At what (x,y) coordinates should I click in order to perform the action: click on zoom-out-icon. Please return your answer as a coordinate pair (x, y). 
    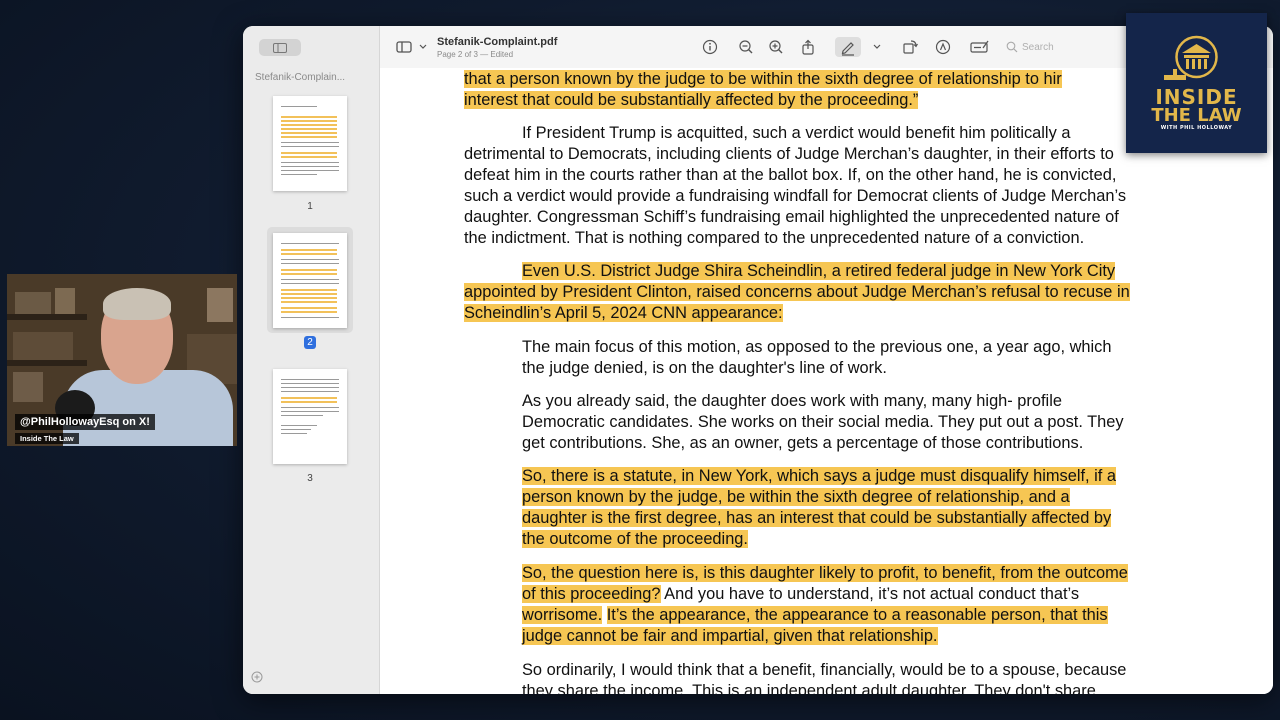
    Looking at the image, I should click on (746, 47).